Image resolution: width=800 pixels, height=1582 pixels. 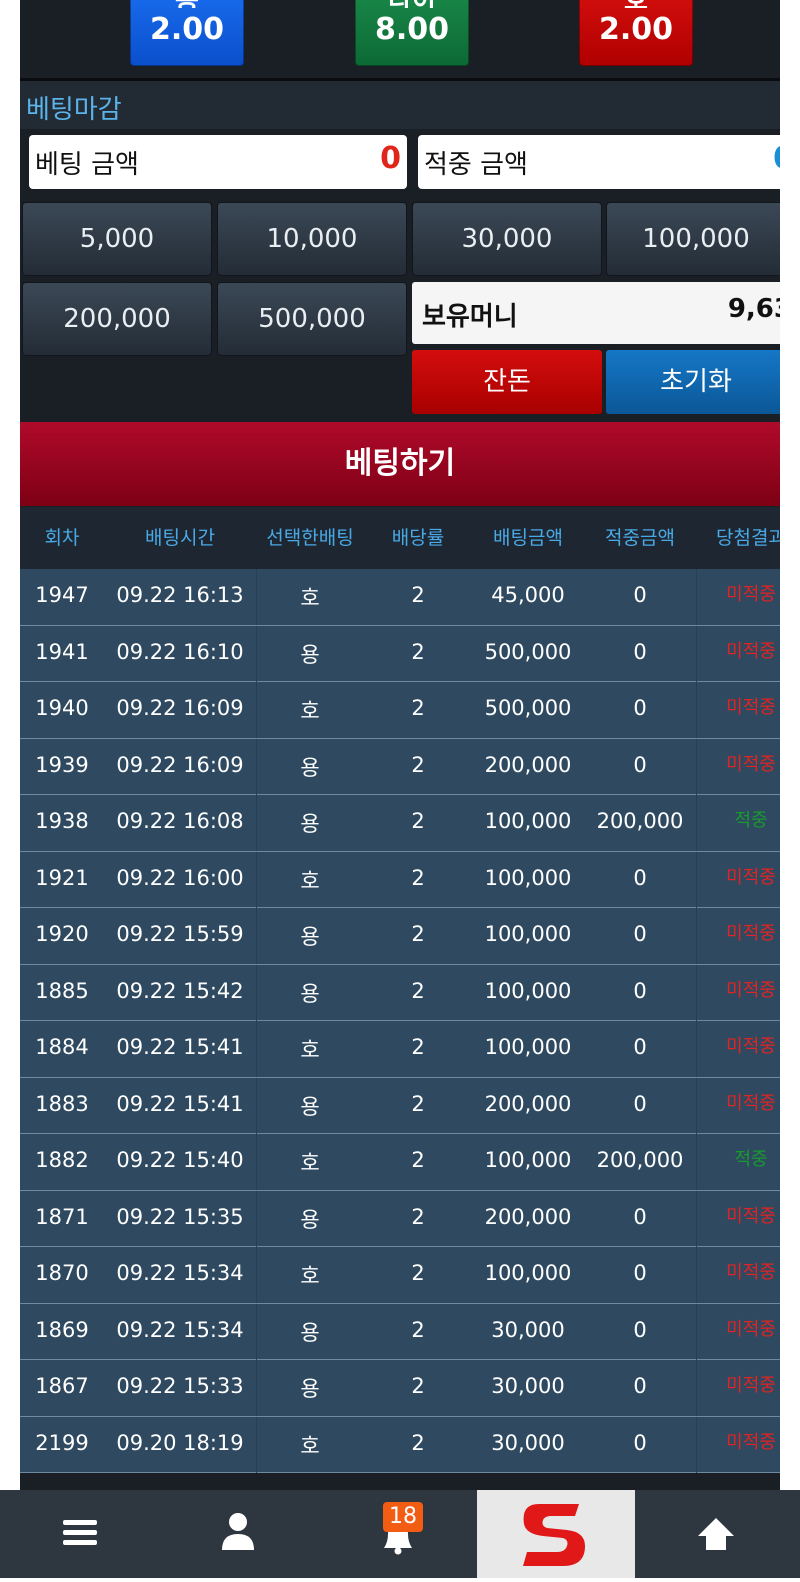 What do you see at coordinates (507, 239) in the screenshot?
I see `chip-30000-button: 30,000` at bounding box center [507, 239].